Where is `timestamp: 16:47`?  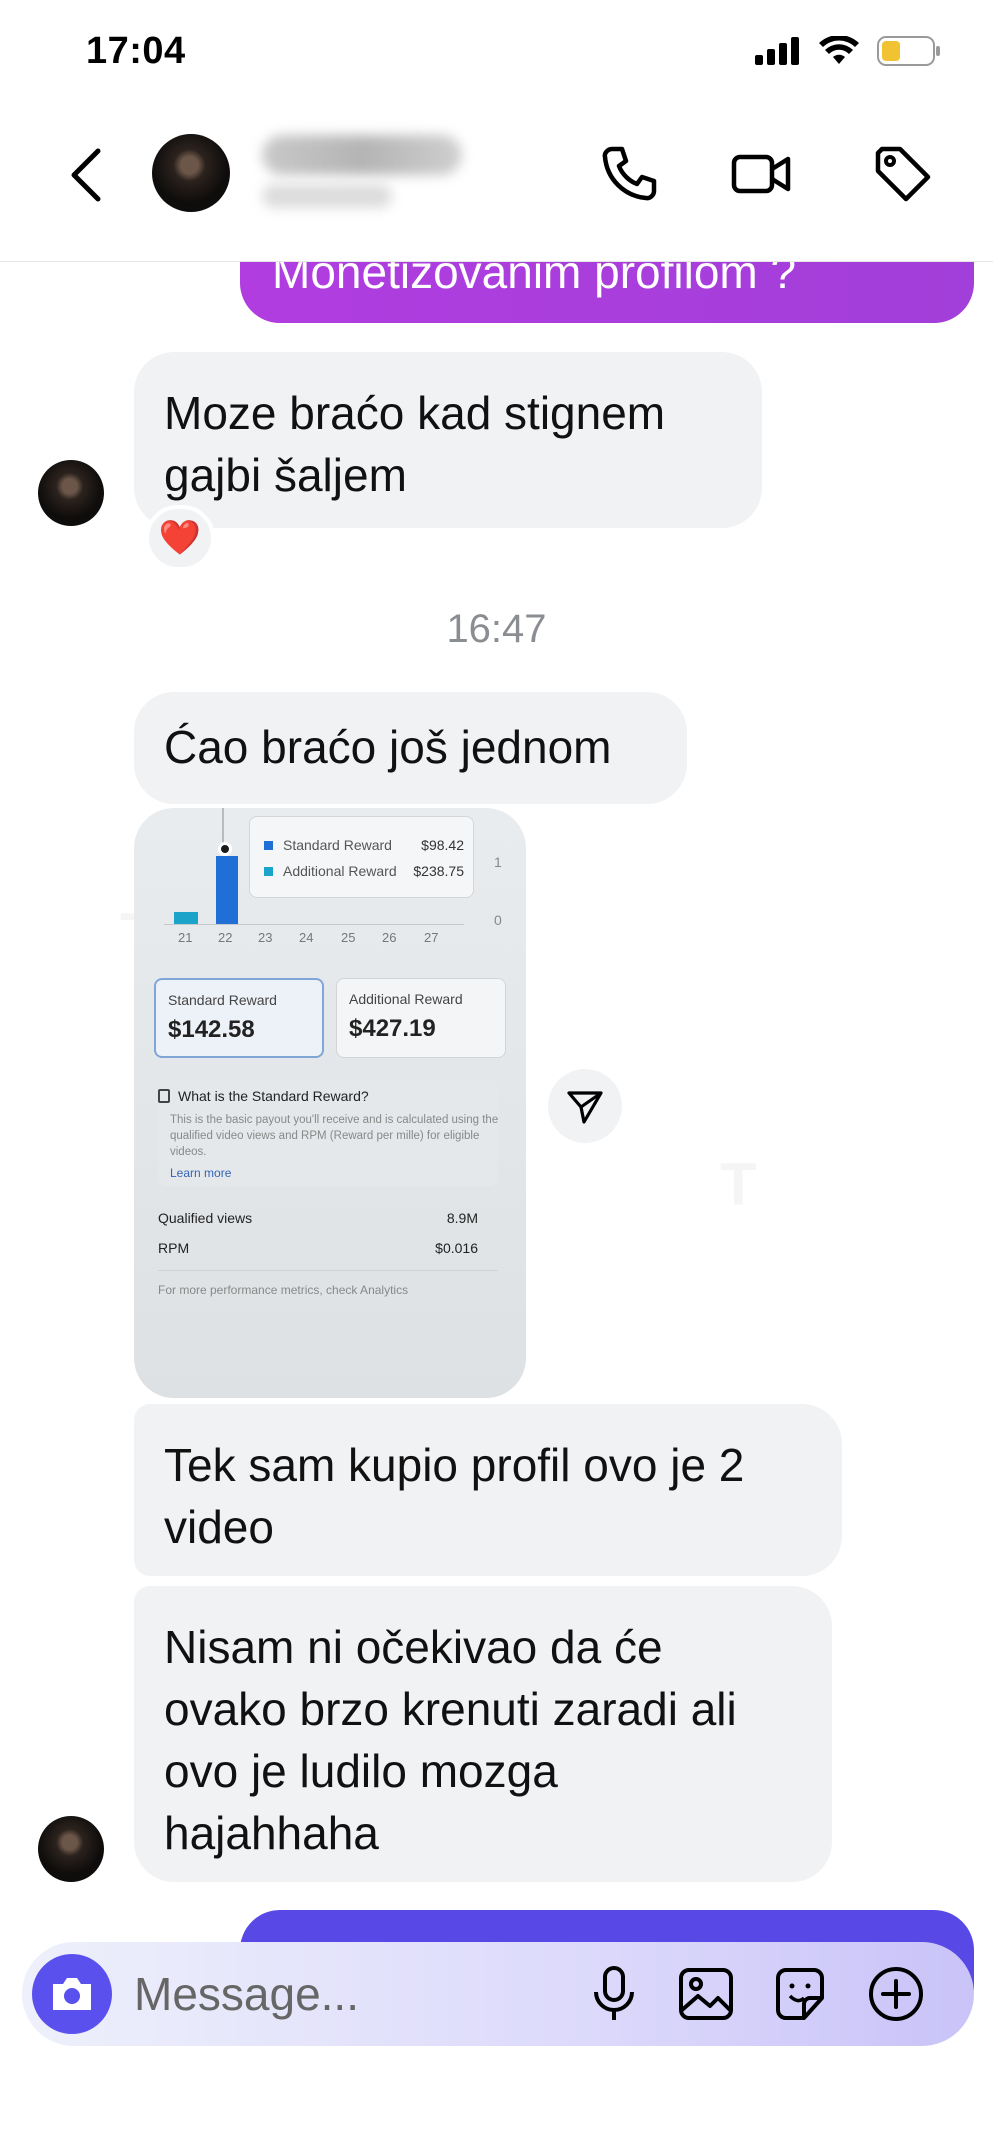 timestamp: 16:47 is located at coordinates (496, 629).